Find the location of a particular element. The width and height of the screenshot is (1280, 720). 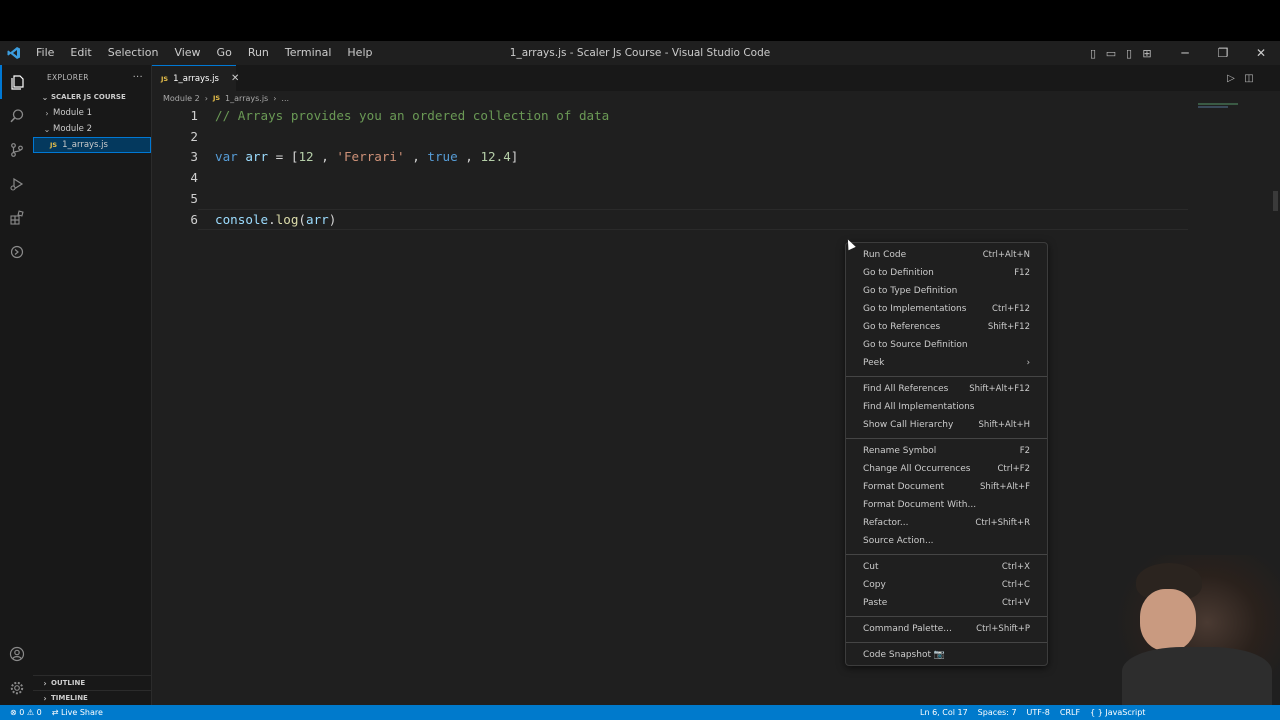

outline-section-header: › OUTLINE is located at coordinates (92, 682).